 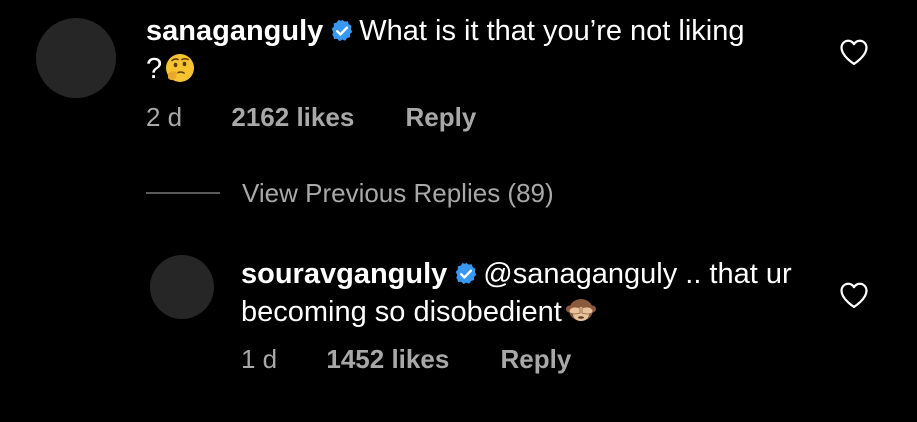 I want to click on thinking-face-icon, so click(x=180, y=68).